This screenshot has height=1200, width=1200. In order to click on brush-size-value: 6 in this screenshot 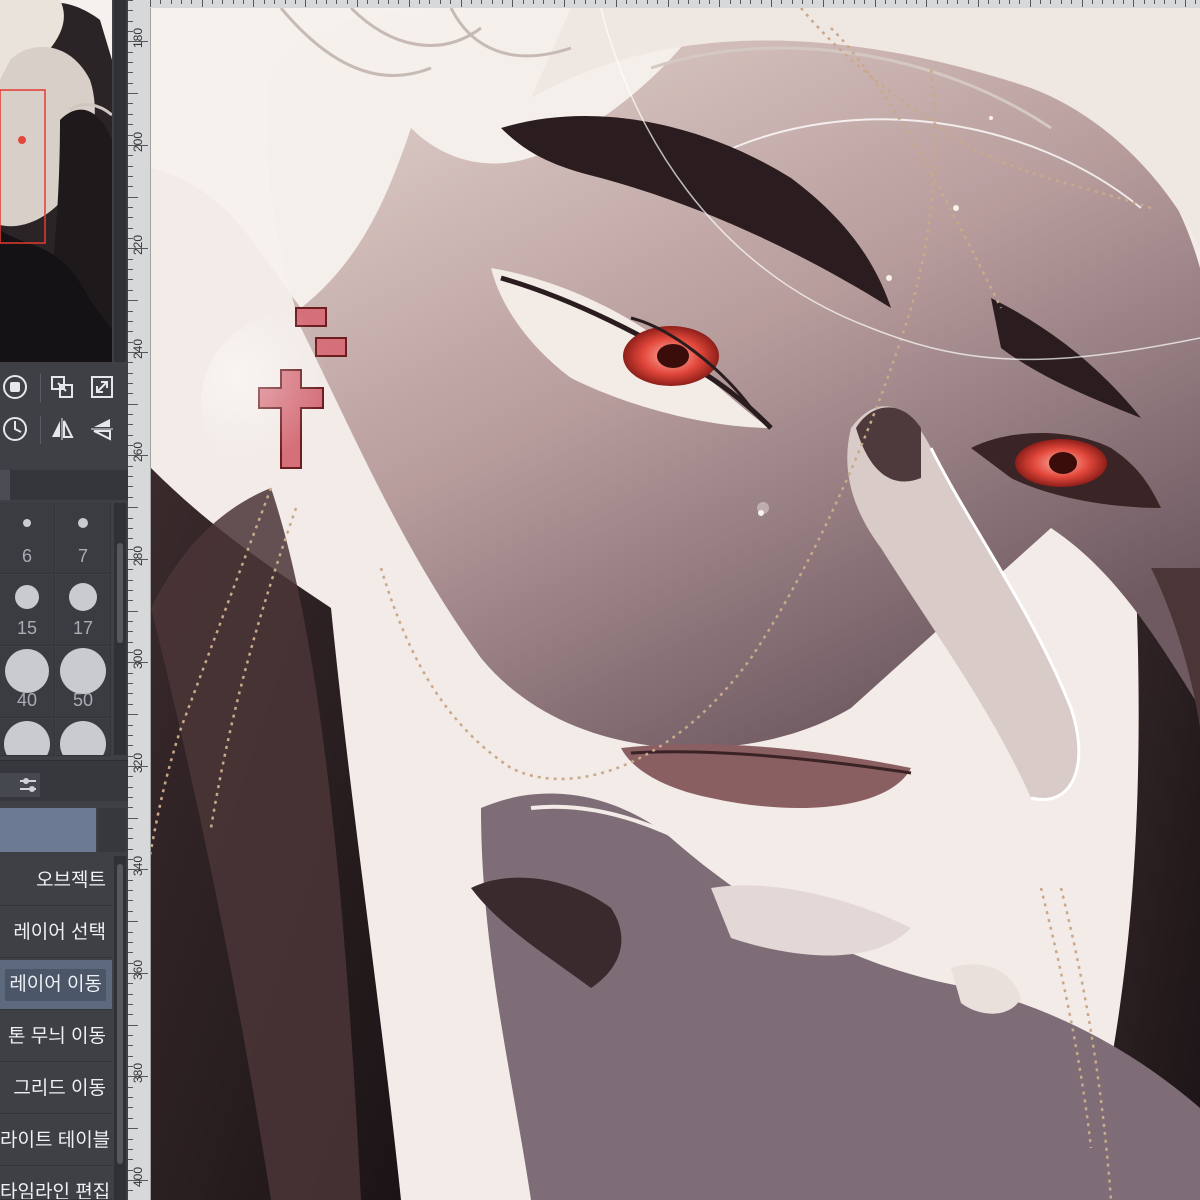, I will do `click(26, 556)`.